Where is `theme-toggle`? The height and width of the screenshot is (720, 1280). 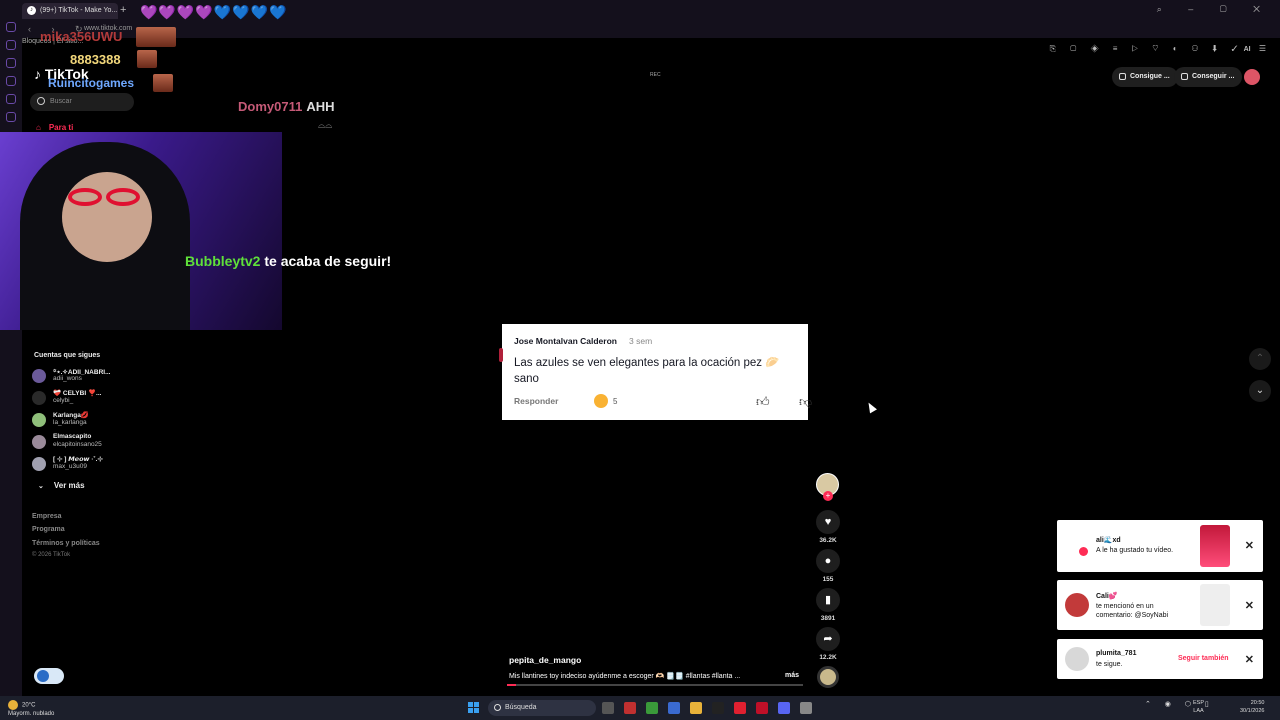
theme-toggle is located at coordinates (49, 676).